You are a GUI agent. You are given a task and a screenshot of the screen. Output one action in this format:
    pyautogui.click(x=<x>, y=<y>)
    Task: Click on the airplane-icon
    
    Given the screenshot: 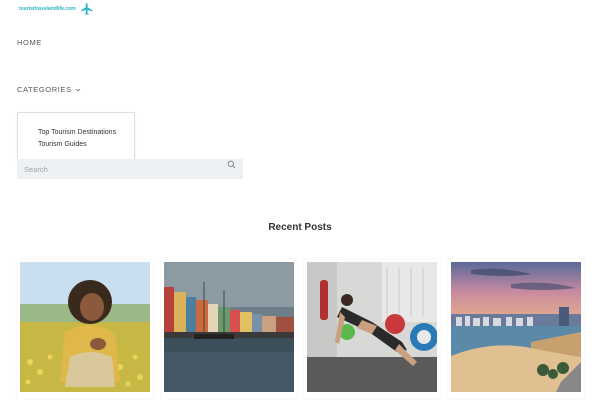 What is the action you would take?
    pyautogui.click(x=86, y=9)
    